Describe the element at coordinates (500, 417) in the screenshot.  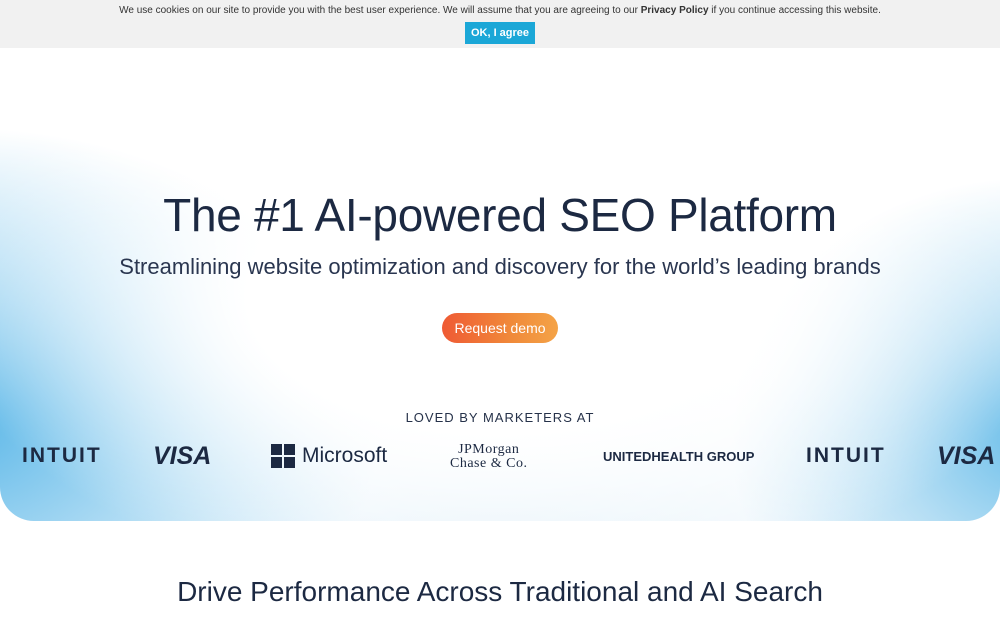
I see `loved-by-label: LOVED BY MARKETERS AT` at that location.